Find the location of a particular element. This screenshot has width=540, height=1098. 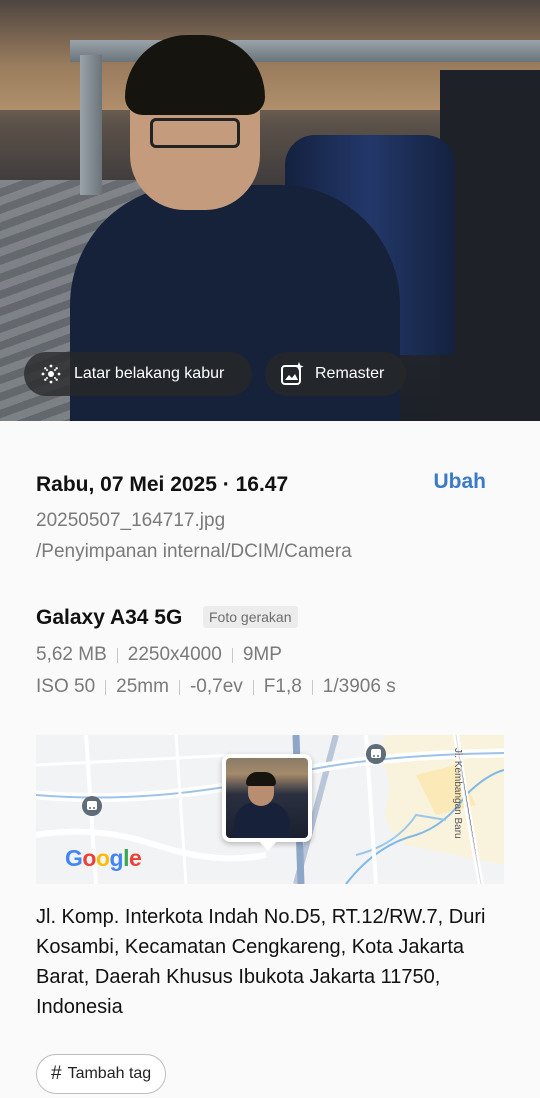

remaster-label: Remaster is located at coordinates (350, 373).